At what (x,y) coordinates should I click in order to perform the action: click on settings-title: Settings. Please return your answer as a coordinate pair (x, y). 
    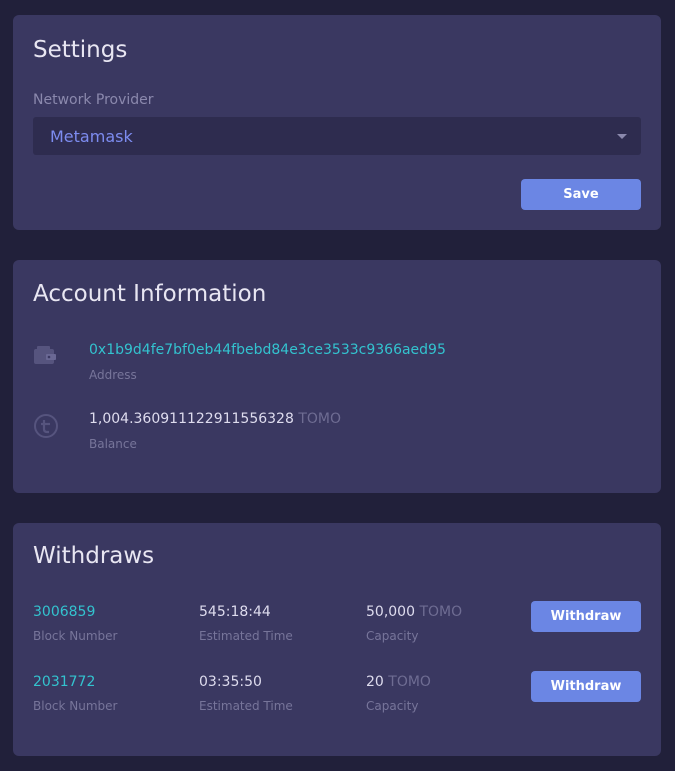
    Looking at the image, I should click on (80, 50).